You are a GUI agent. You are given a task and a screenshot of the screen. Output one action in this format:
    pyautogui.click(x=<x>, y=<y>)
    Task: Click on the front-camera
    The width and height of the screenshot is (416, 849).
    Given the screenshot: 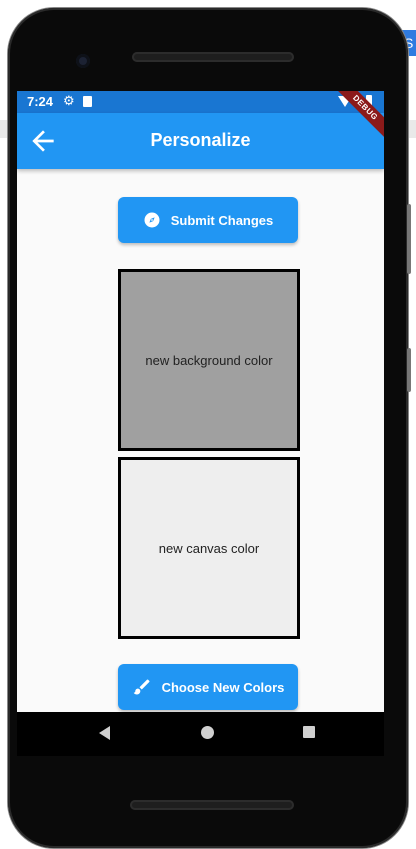 What is the action you would take?
    pyautogui.click(x=83, y=61)
    